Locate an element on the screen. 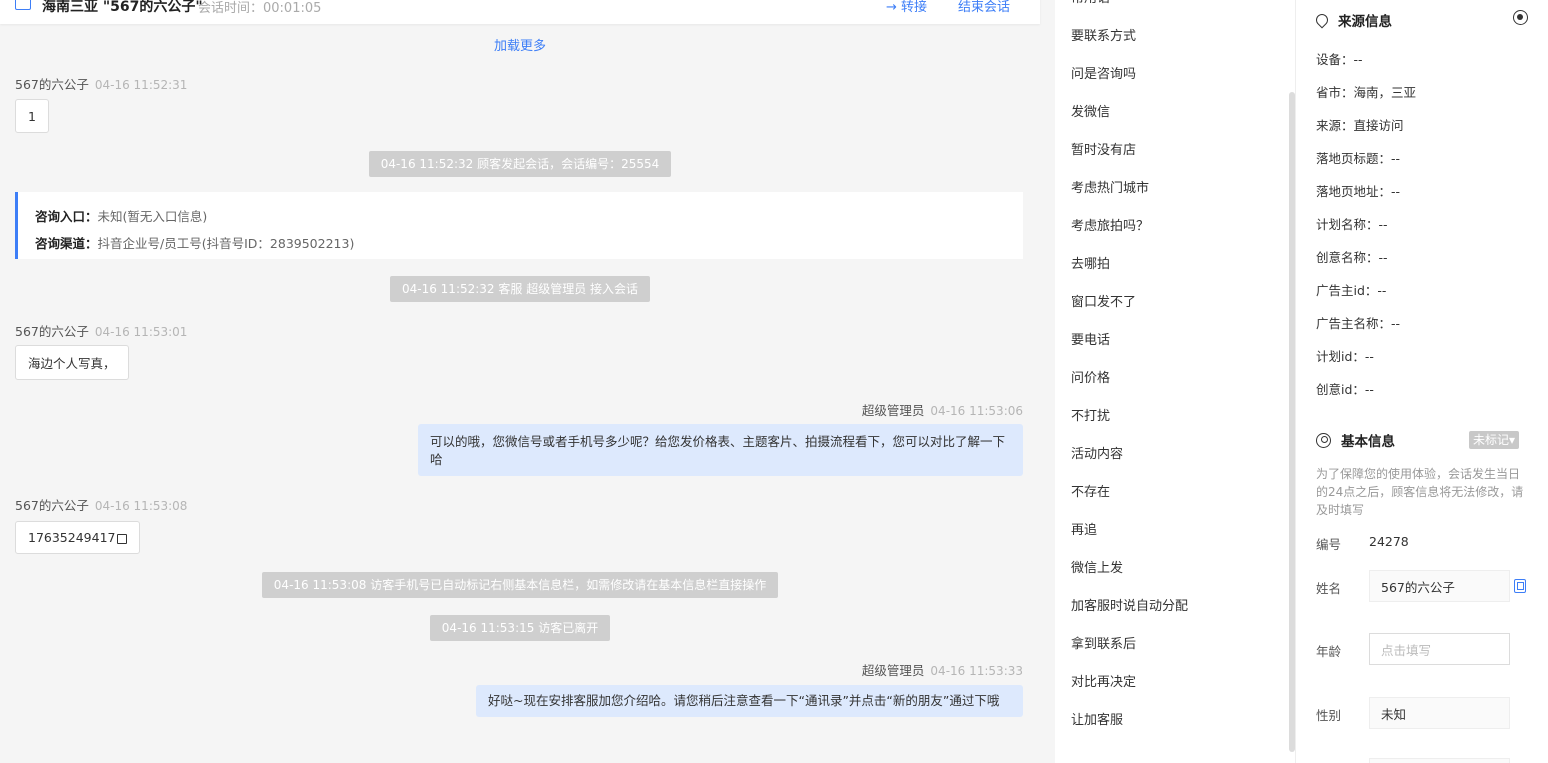 Image resolution: width=1548 pixels, height=763 pixels. source-info-row: 计划id：-- is located at coordinates (1345, 356).